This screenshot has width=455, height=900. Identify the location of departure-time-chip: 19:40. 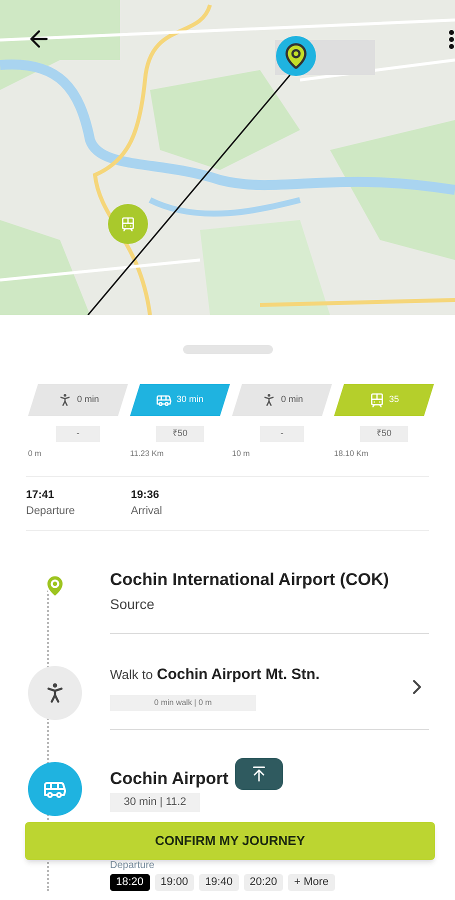
(219, 882).